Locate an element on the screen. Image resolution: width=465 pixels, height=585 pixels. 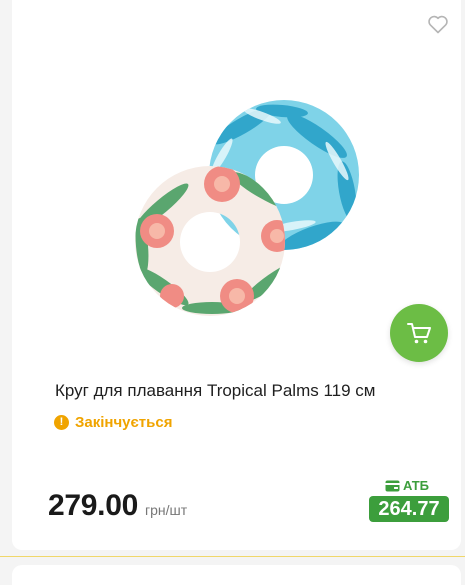
add-to-cart-button is located at coordinates (419, 333).